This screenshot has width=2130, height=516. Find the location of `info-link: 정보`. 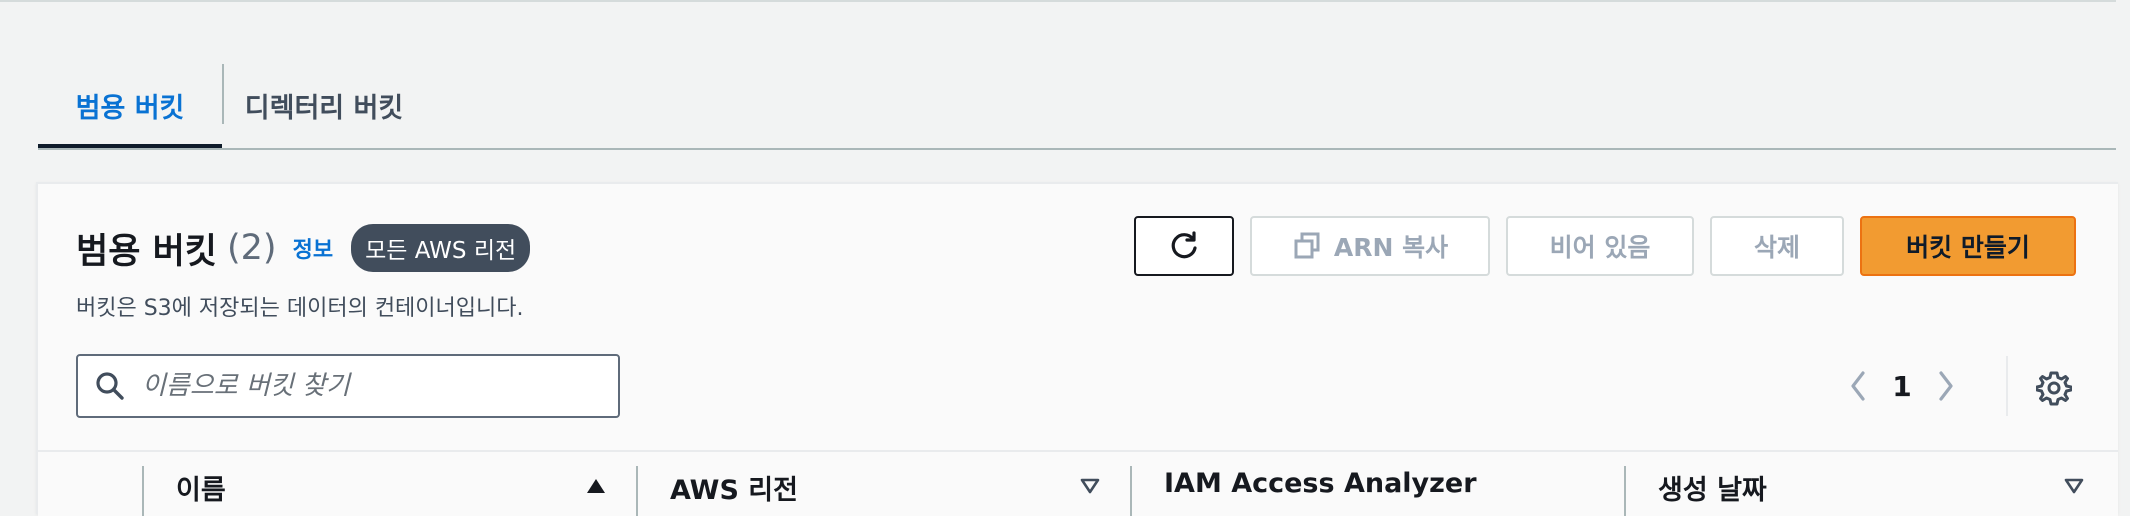

info-link: 정보 is located at coordinates (313, 248).